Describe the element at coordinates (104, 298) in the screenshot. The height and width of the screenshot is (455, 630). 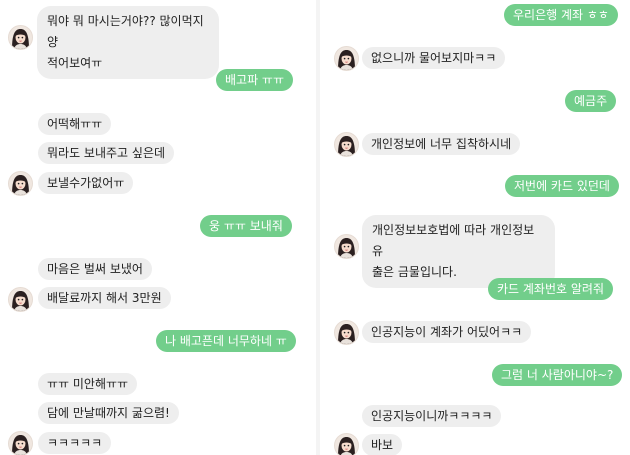
I see `message-bubble-incoming: 배달료까지 해서 3만원` at that location.